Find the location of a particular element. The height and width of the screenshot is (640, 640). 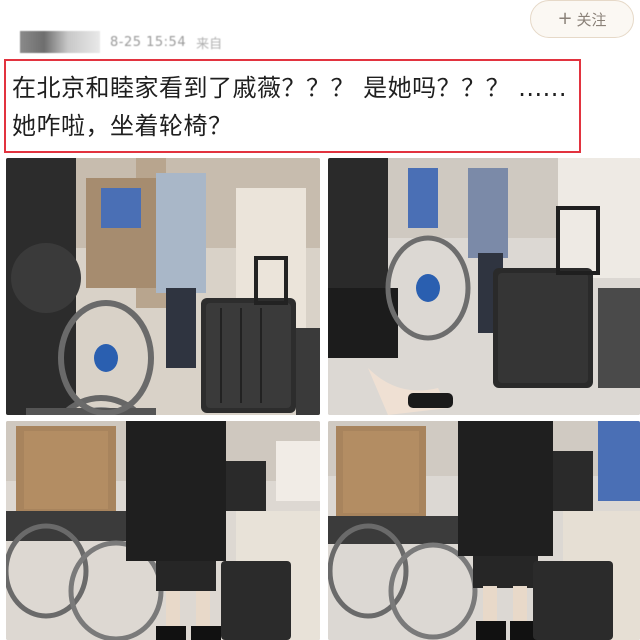

plus-icon: + is located at coordinates (565, 18).